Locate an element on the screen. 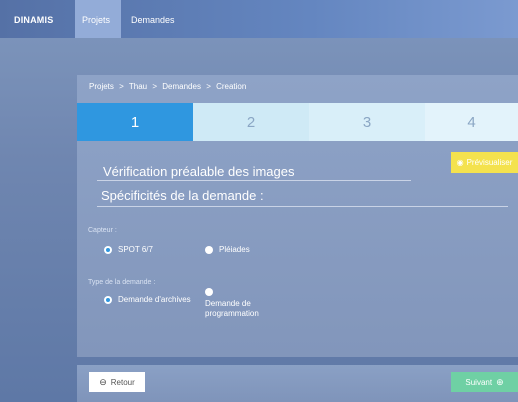  breadcrumb: Projets > Thau > Demandes > Creation is located at coordinates (169, 86).